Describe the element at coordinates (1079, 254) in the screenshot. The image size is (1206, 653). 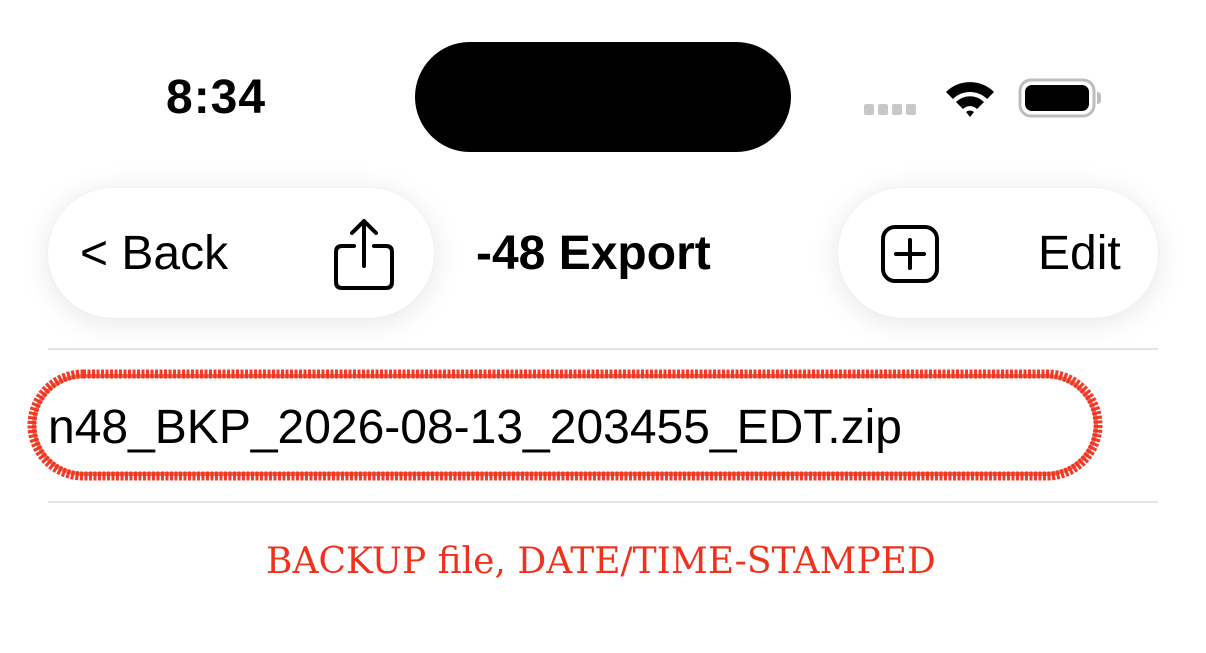
I see `edit-button: Edit` at that location.